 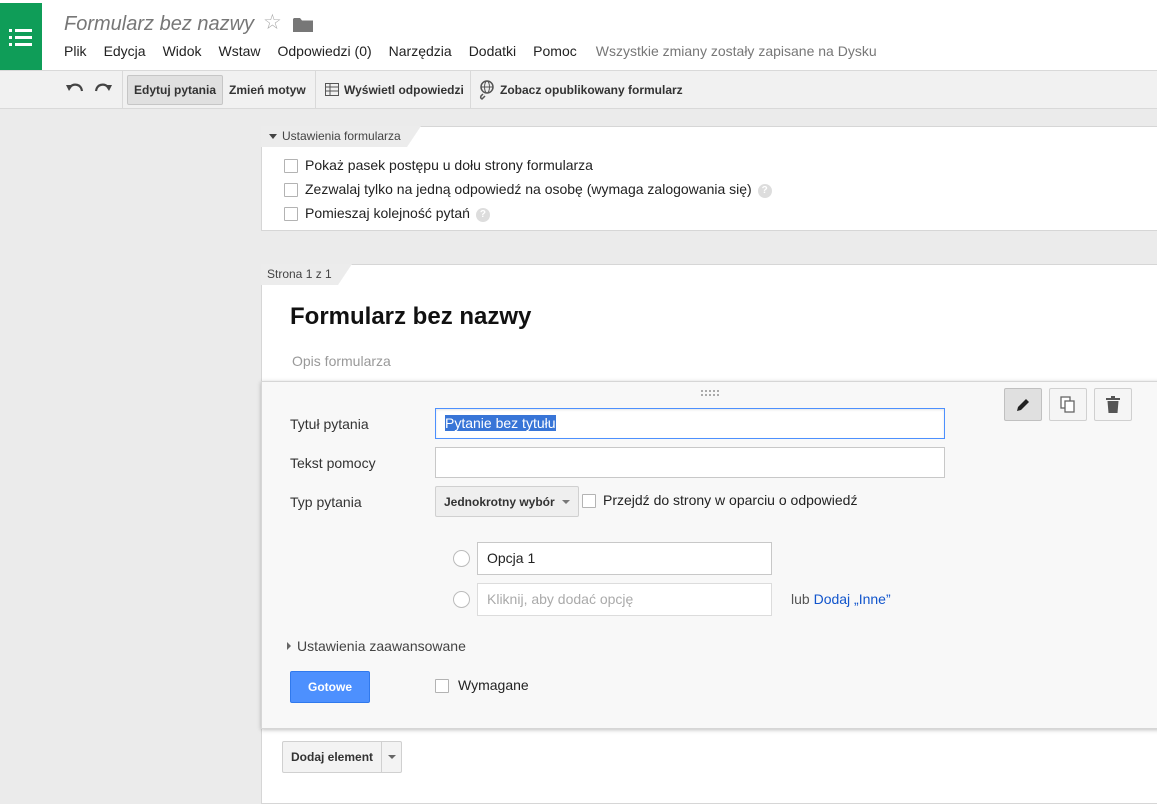 I want to click on question-title-input: Pytanie bez tytułu, so click(x=690, y=423).